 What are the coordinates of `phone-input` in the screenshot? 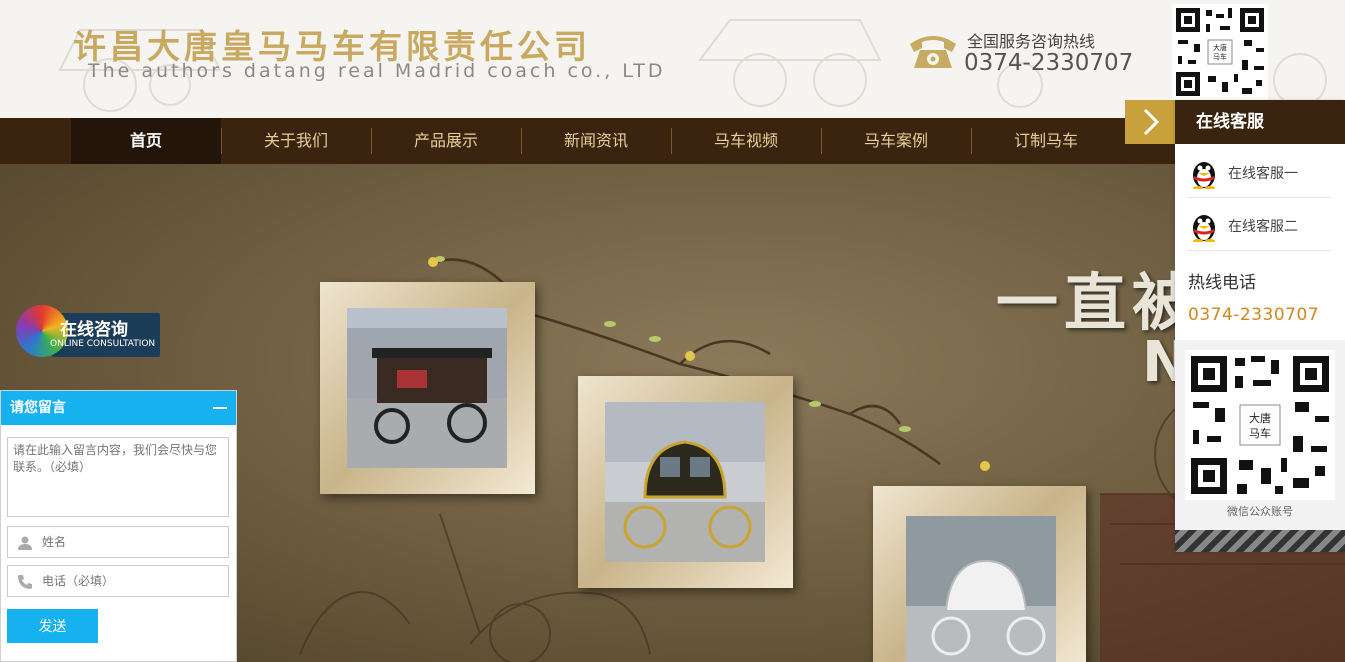 It's located at (134, 581).